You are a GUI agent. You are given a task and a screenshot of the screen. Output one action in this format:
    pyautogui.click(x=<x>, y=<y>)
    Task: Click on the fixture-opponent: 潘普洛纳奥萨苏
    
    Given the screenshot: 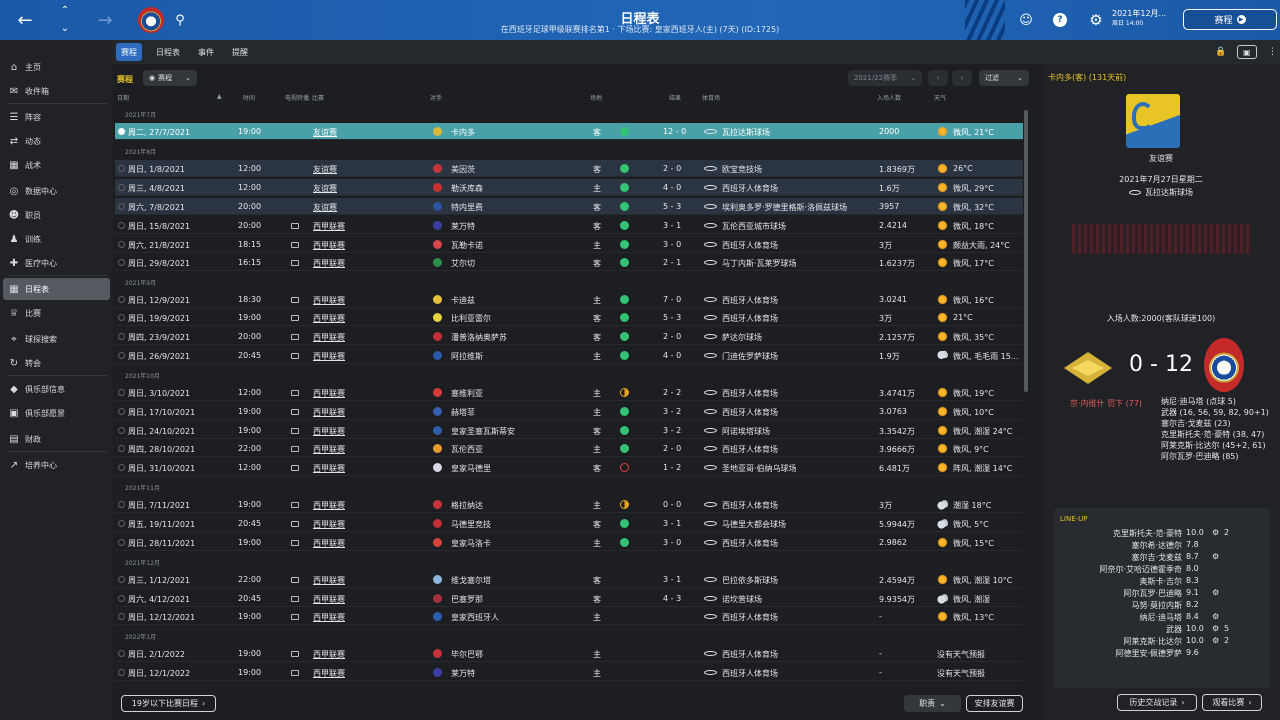 What is the action you would take?
    pyautogui.click(x=479, y=337)
    